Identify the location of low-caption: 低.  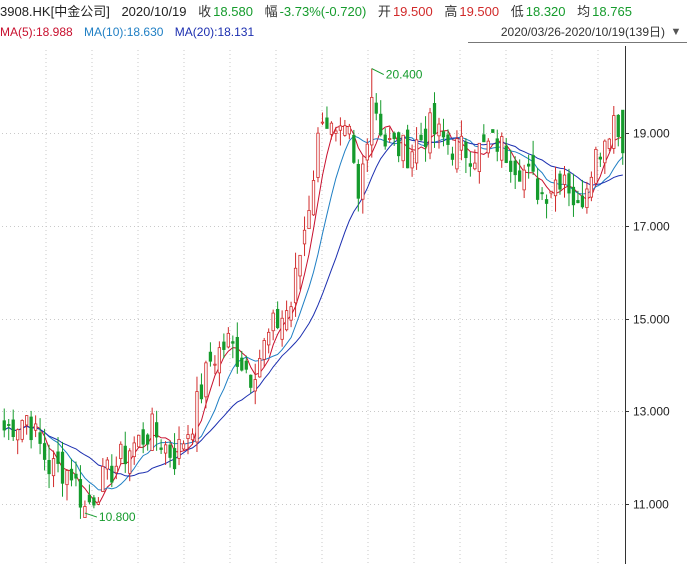
(517, 11).